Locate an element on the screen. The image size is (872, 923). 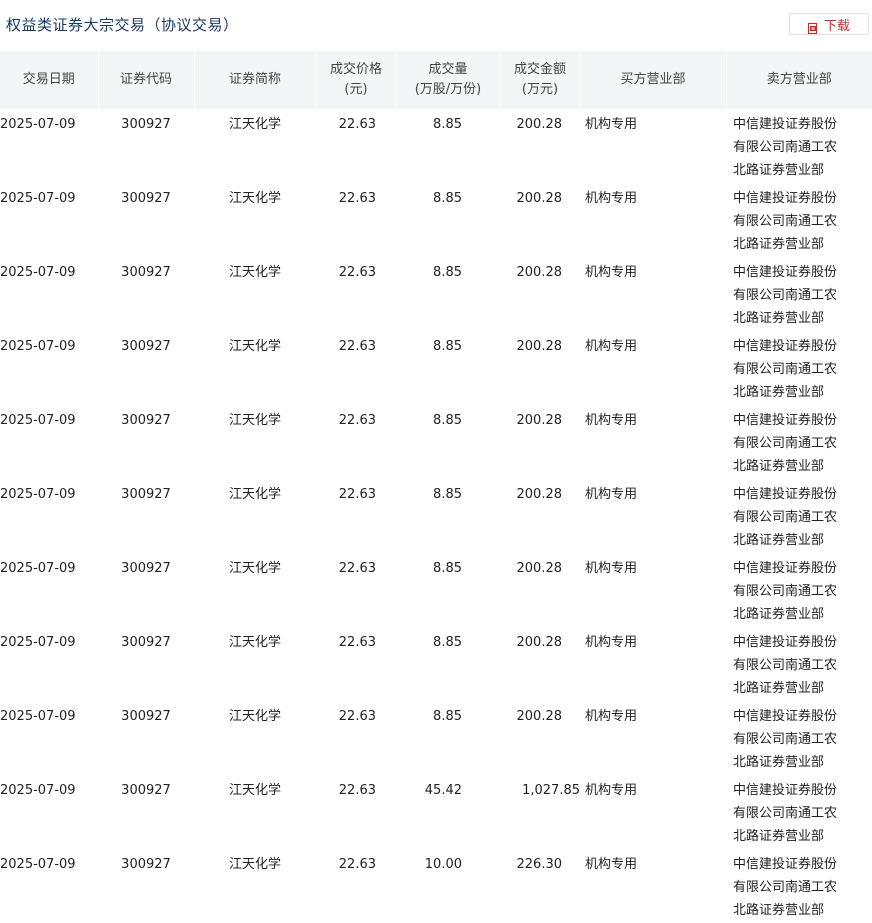
column-header-label: 交易日期 is located at coordinates (49, 80).